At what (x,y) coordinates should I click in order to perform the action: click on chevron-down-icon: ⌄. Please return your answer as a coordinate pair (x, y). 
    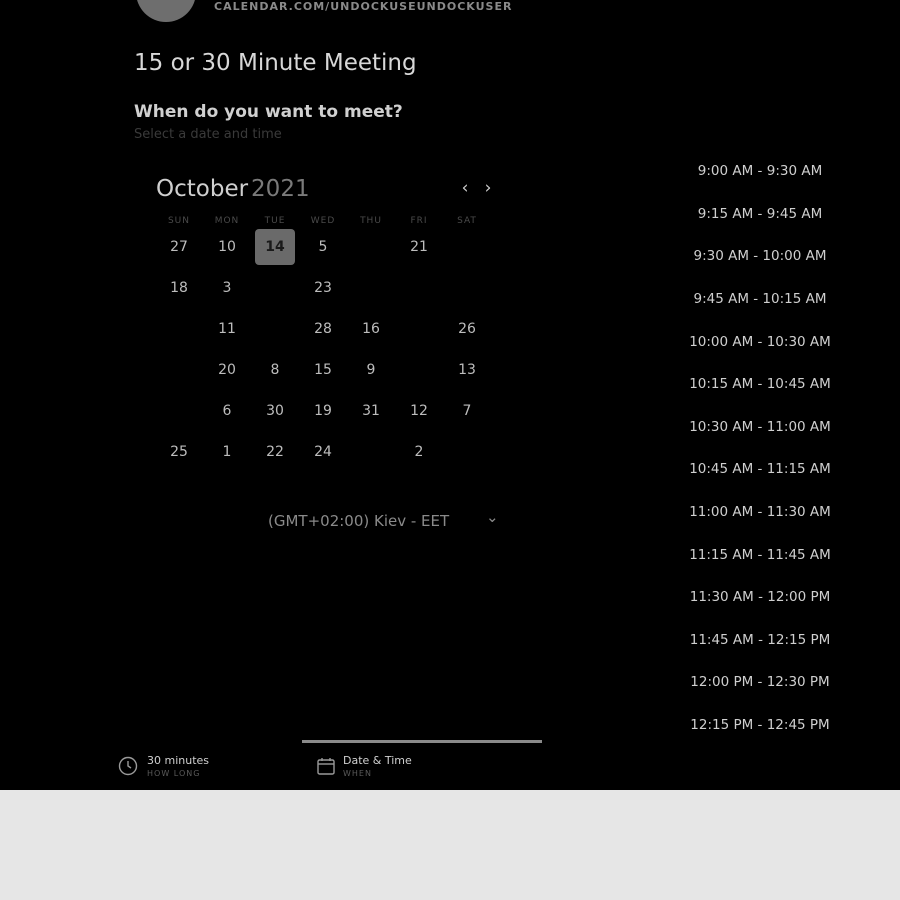
    Looking at the image, I should click on (492, 517).